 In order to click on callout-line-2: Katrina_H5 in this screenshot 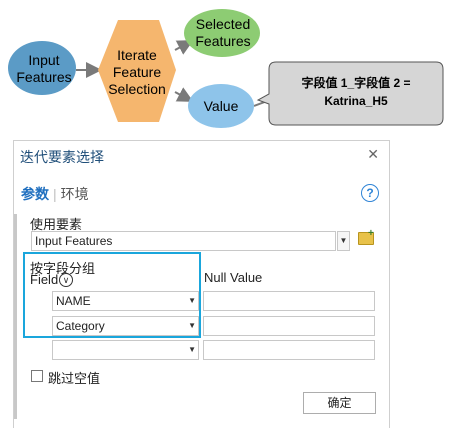, I will do `click(356, 101)`.